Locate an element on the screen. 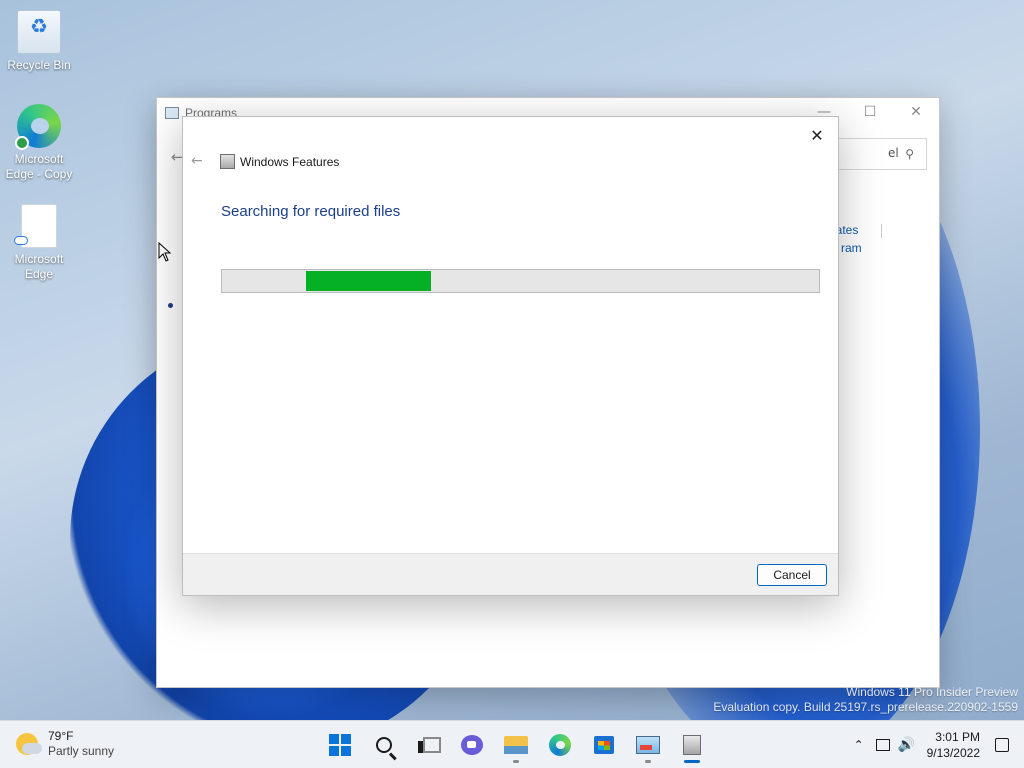  desktop-icon-edge: Microsoft Edge is located at coordinates (39, 243).